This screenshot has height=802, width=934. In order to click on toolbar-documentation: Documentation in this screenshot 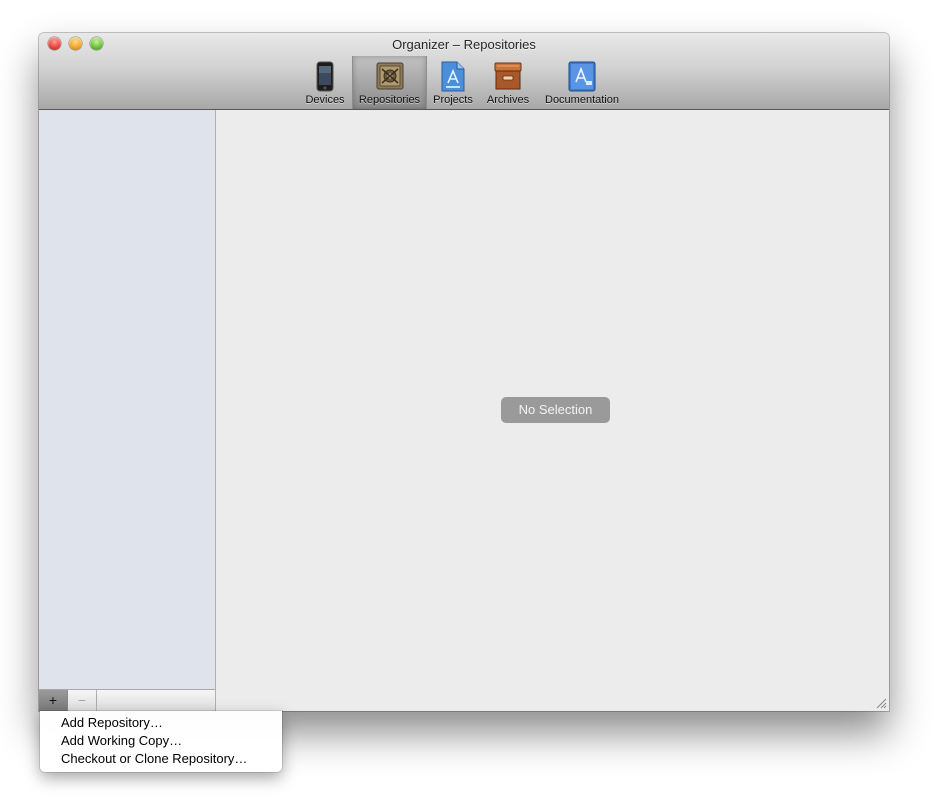, I will do `click(582, 82)`.